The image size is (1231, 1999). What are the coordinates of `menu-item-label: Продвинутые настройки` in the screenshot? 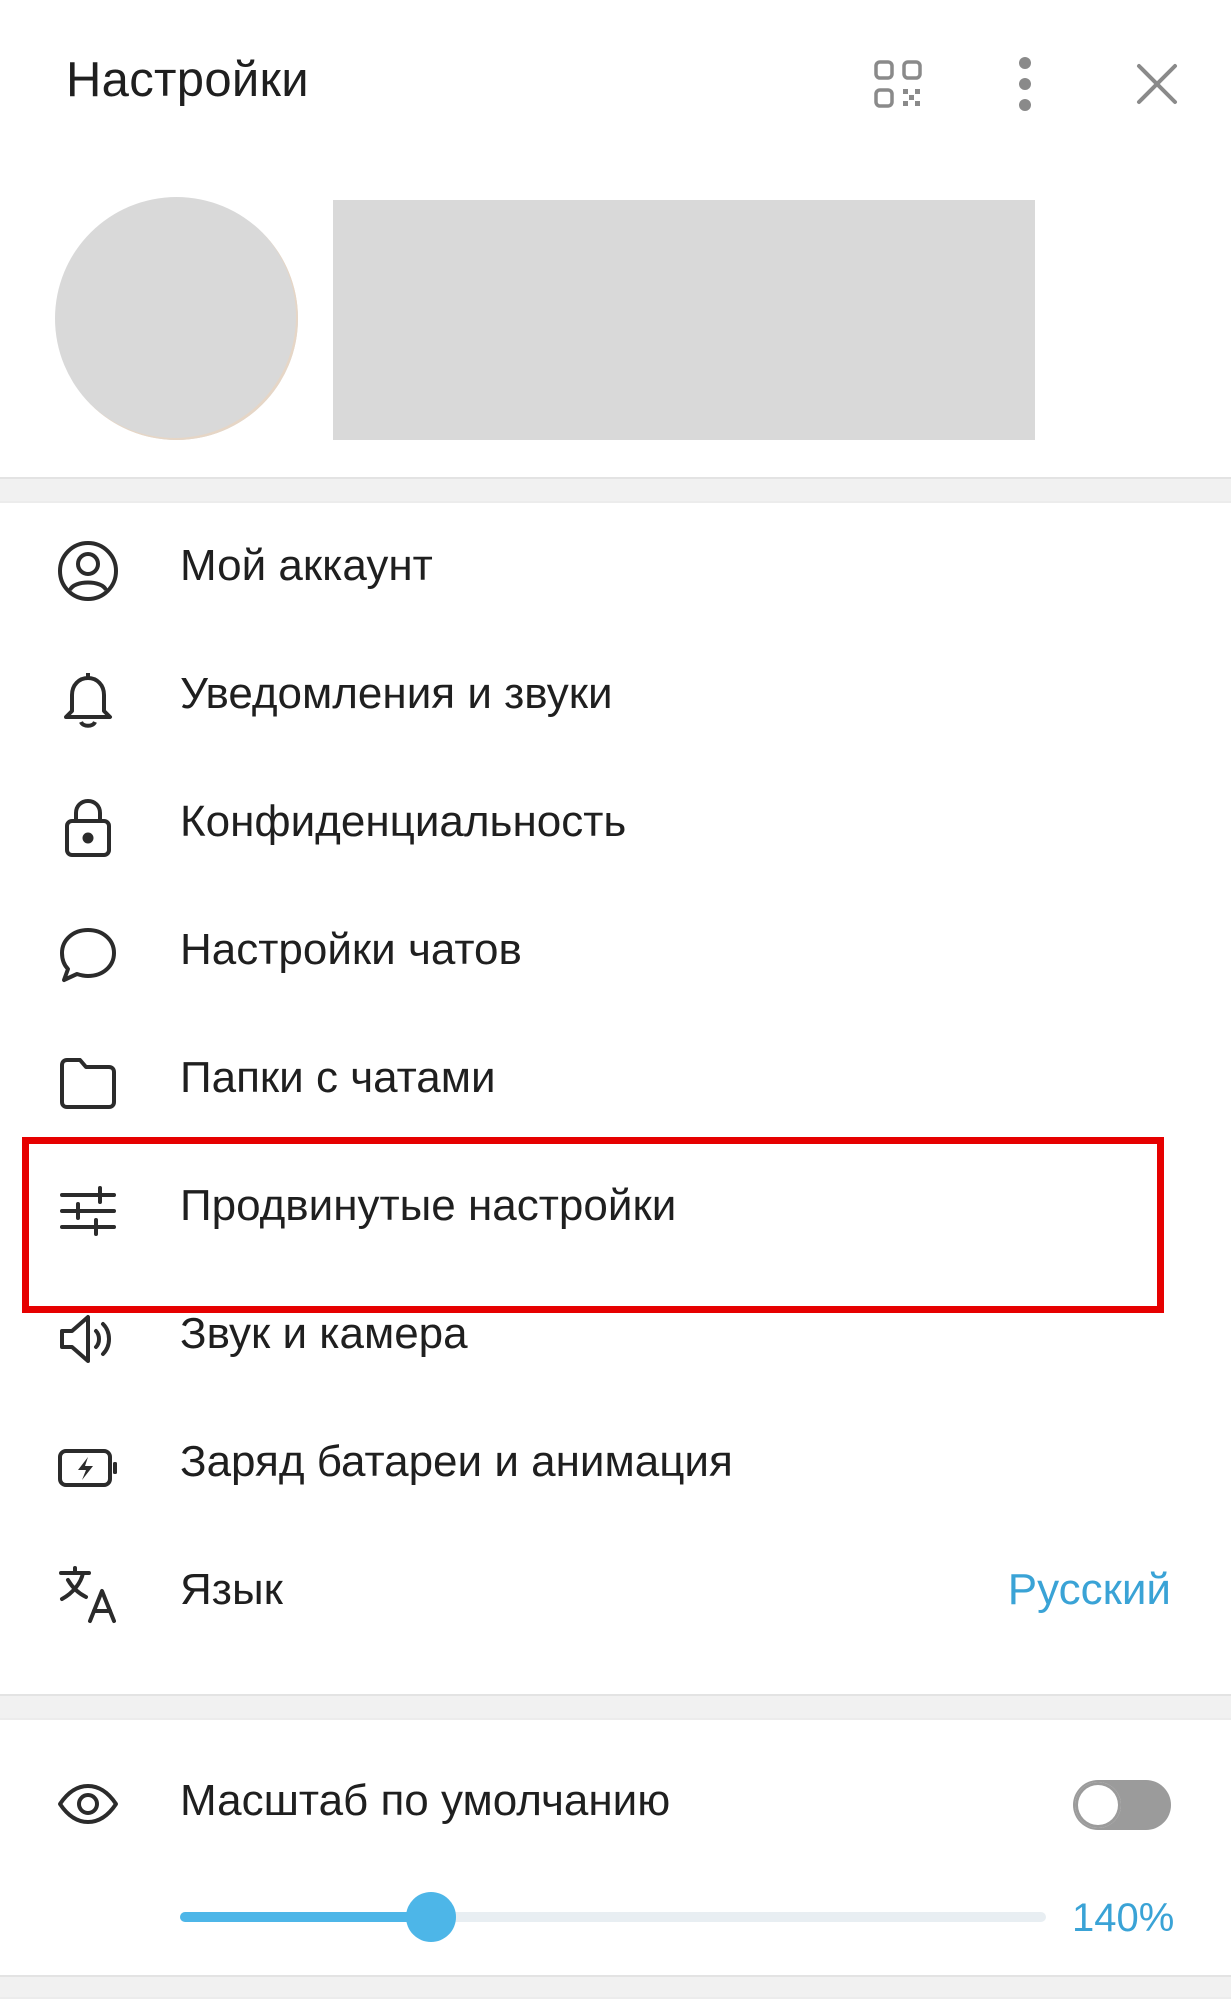 It's located at (428, 1205).